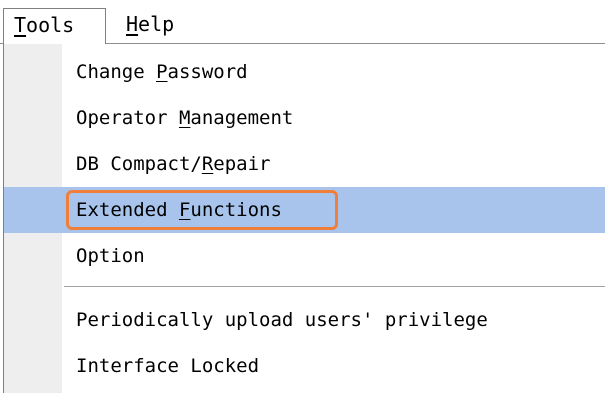 This screenshot has height=393, width=605. Describe the element at coordinates (20, 25) in the screenshot. I see `menu-tools-mnemonic: T` at that location.